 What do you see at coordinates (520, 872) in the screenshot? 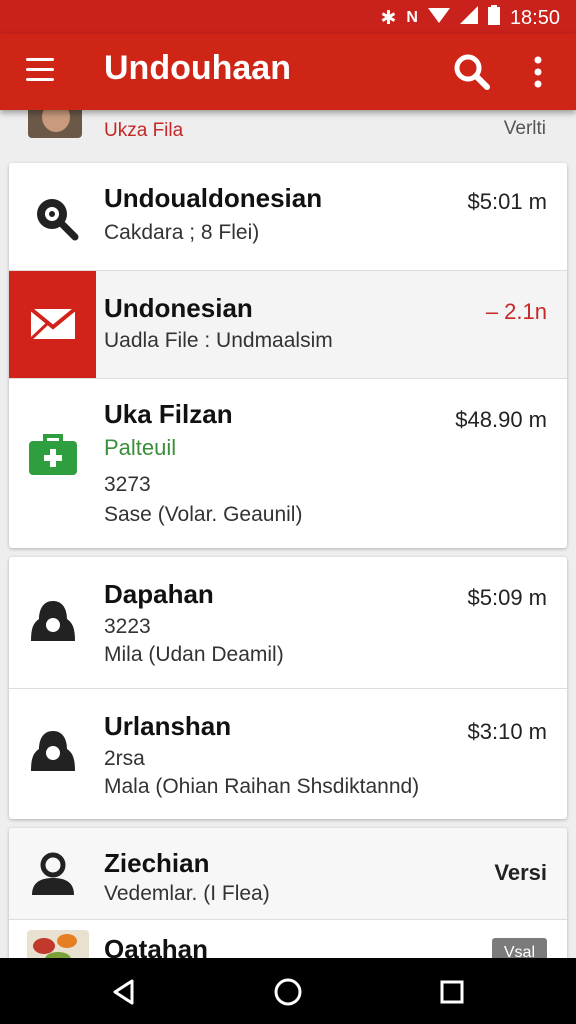
I see `item-value: Versi` at bounding box center [520, 872].